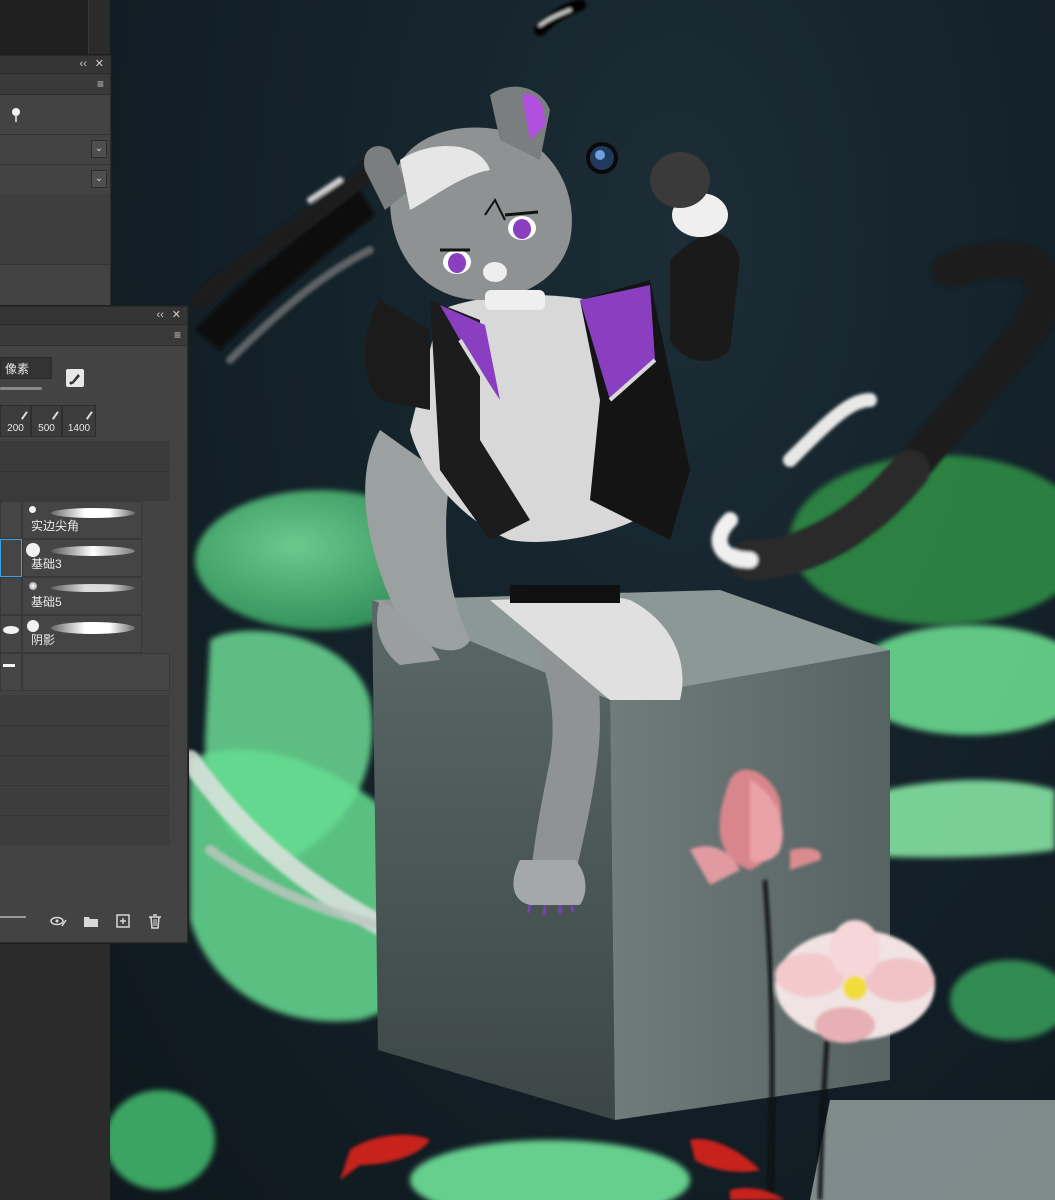 The width and height of the screenshot is (1055, 1200). I want to click on edit-brush-settings-button, so click(75, 378).